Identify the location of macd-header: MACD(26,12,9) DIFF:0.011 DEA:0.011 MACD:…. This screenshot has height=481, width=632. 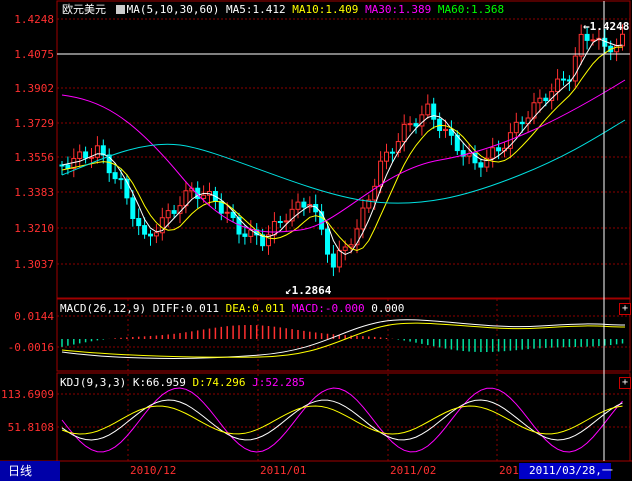
(232, 308).